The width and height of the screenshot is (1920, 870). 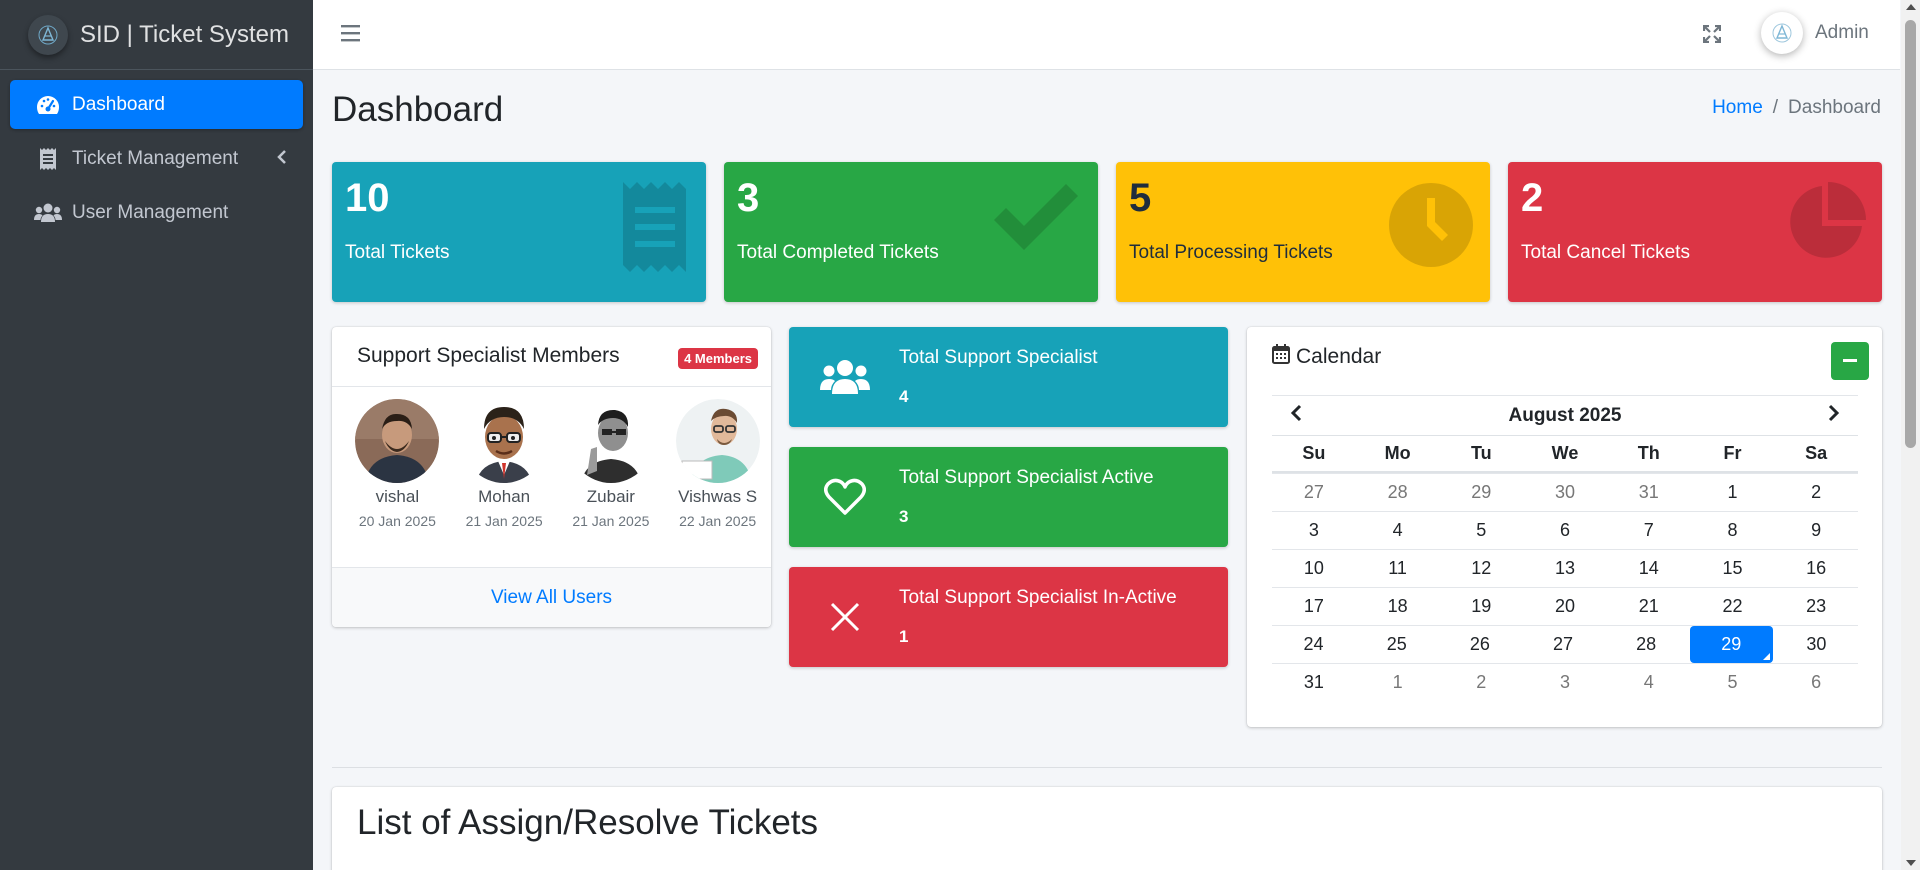 I want to click on calendar-day: 17, so click(x=1314, y=606).